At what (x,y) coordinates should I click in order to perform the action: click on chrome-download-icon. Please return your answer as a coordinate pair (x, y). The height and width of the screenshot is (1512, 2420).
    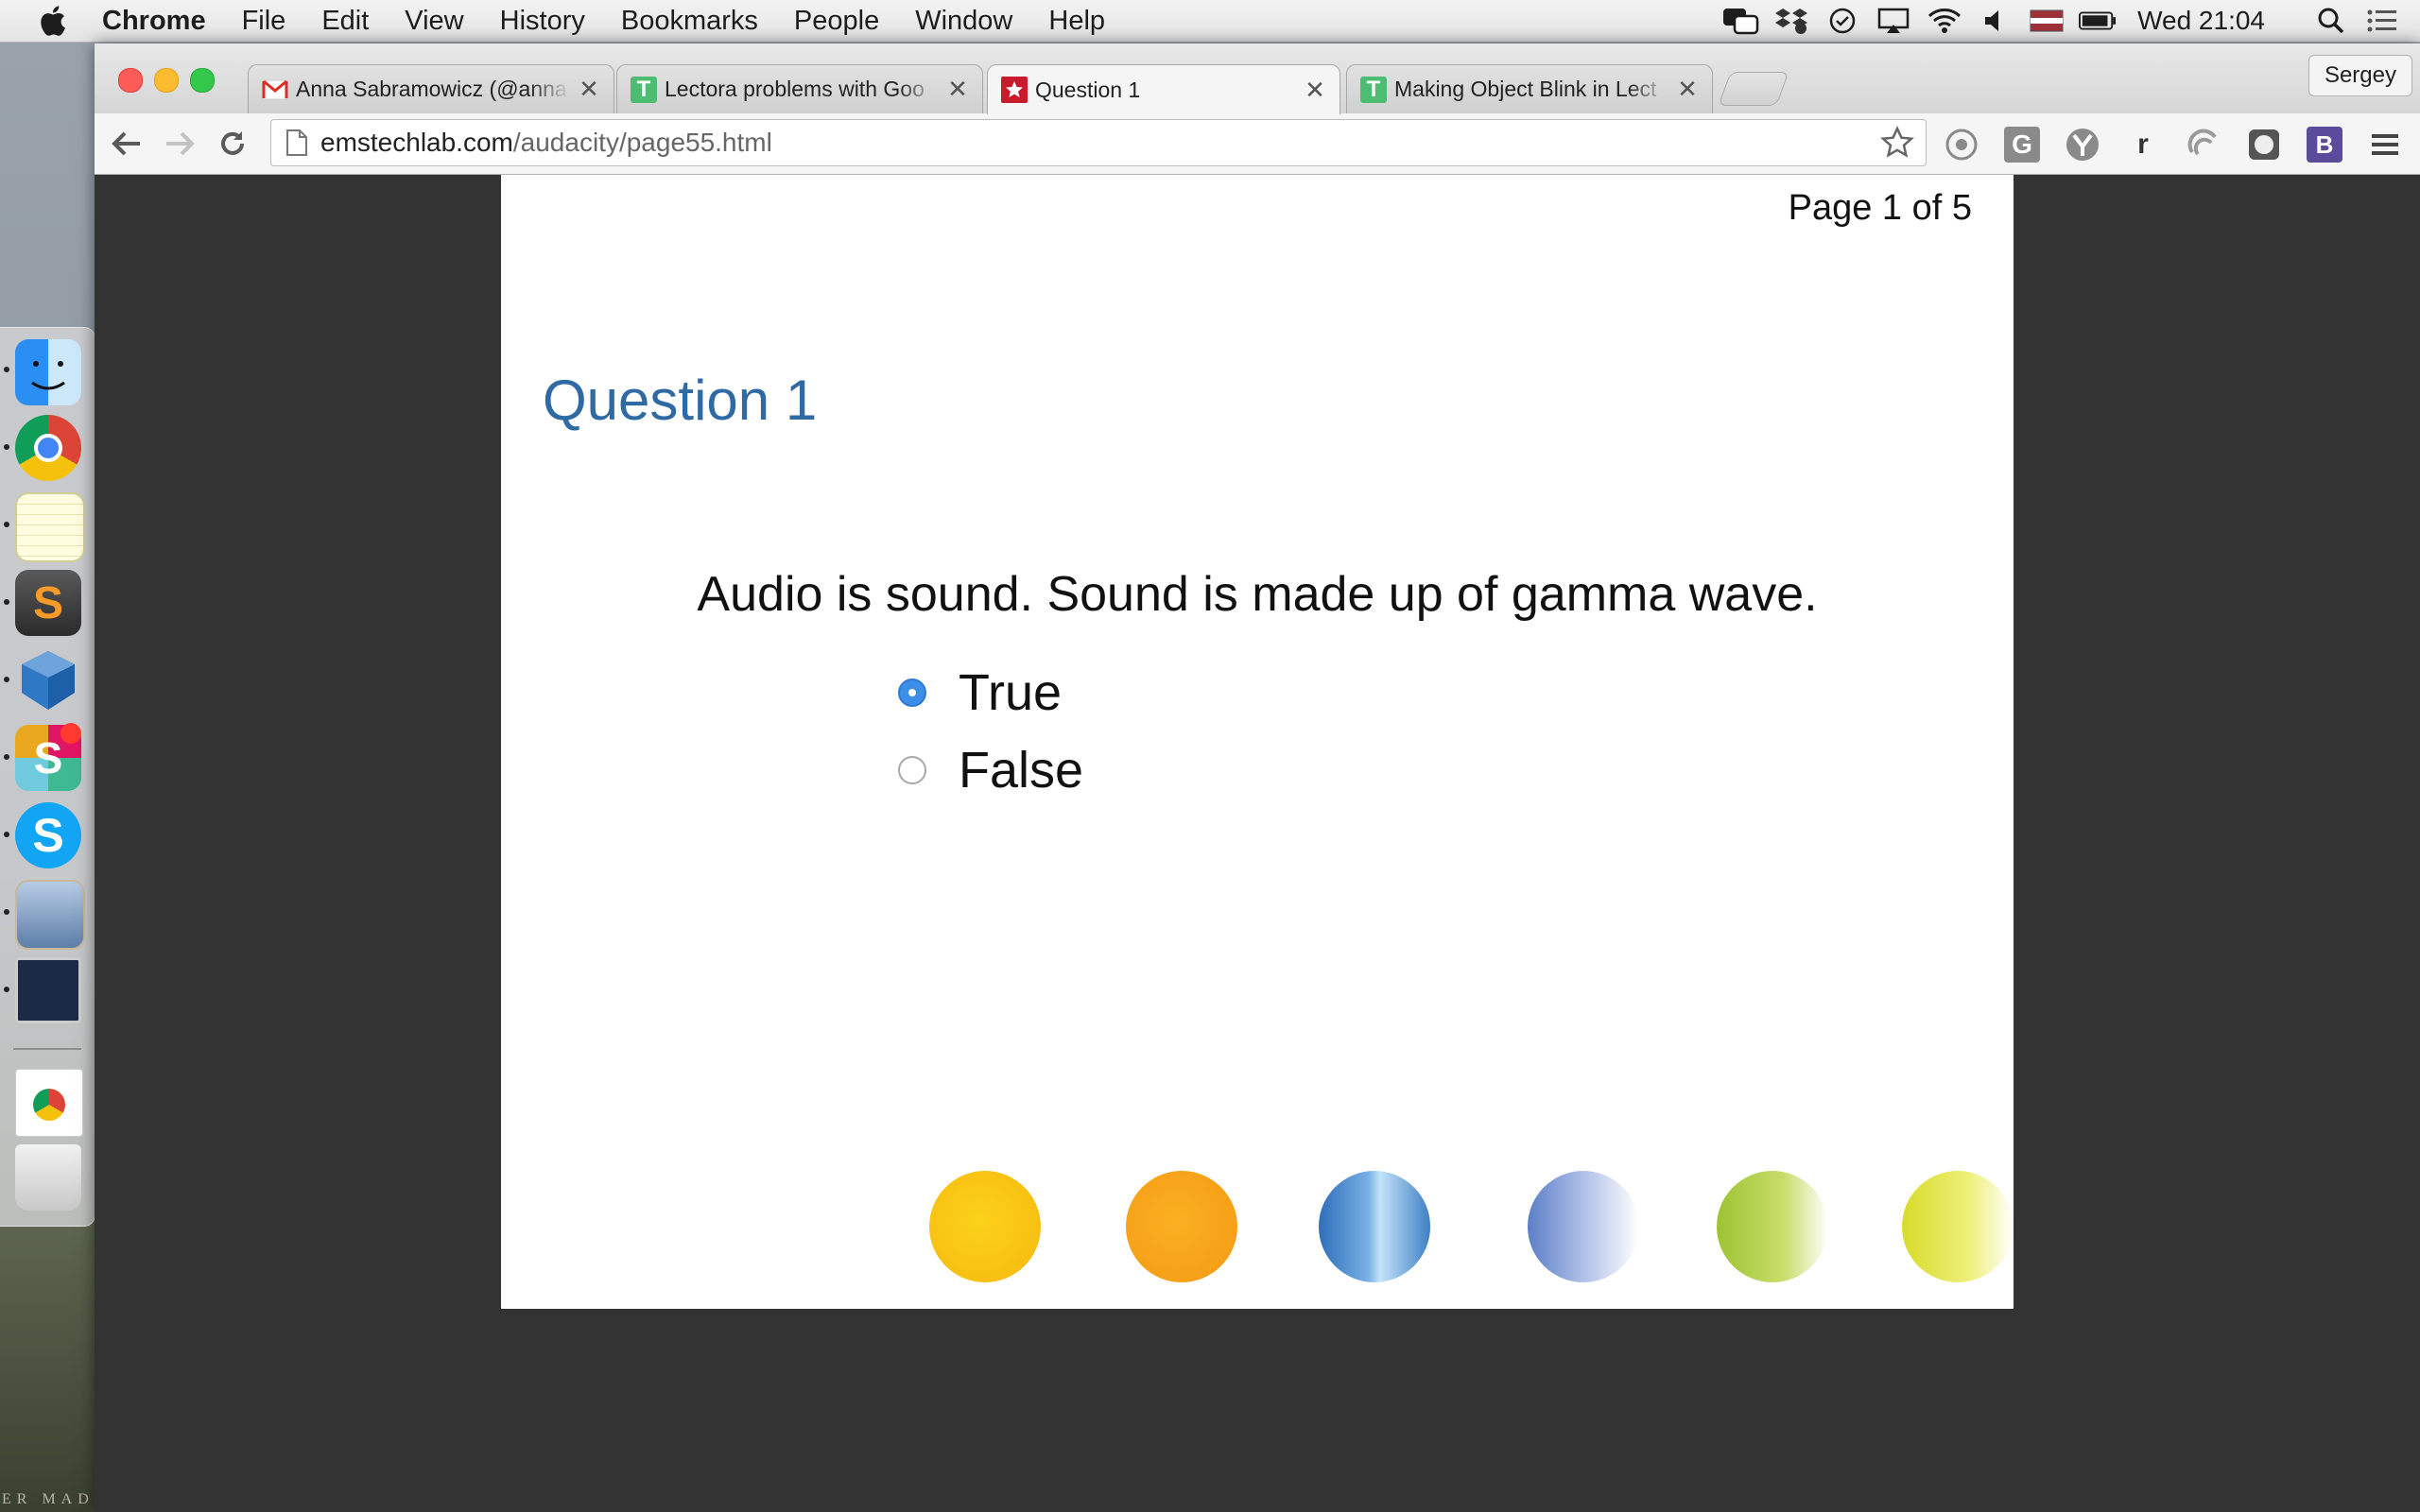
    Looking at the image, I should click on (49, 1103).